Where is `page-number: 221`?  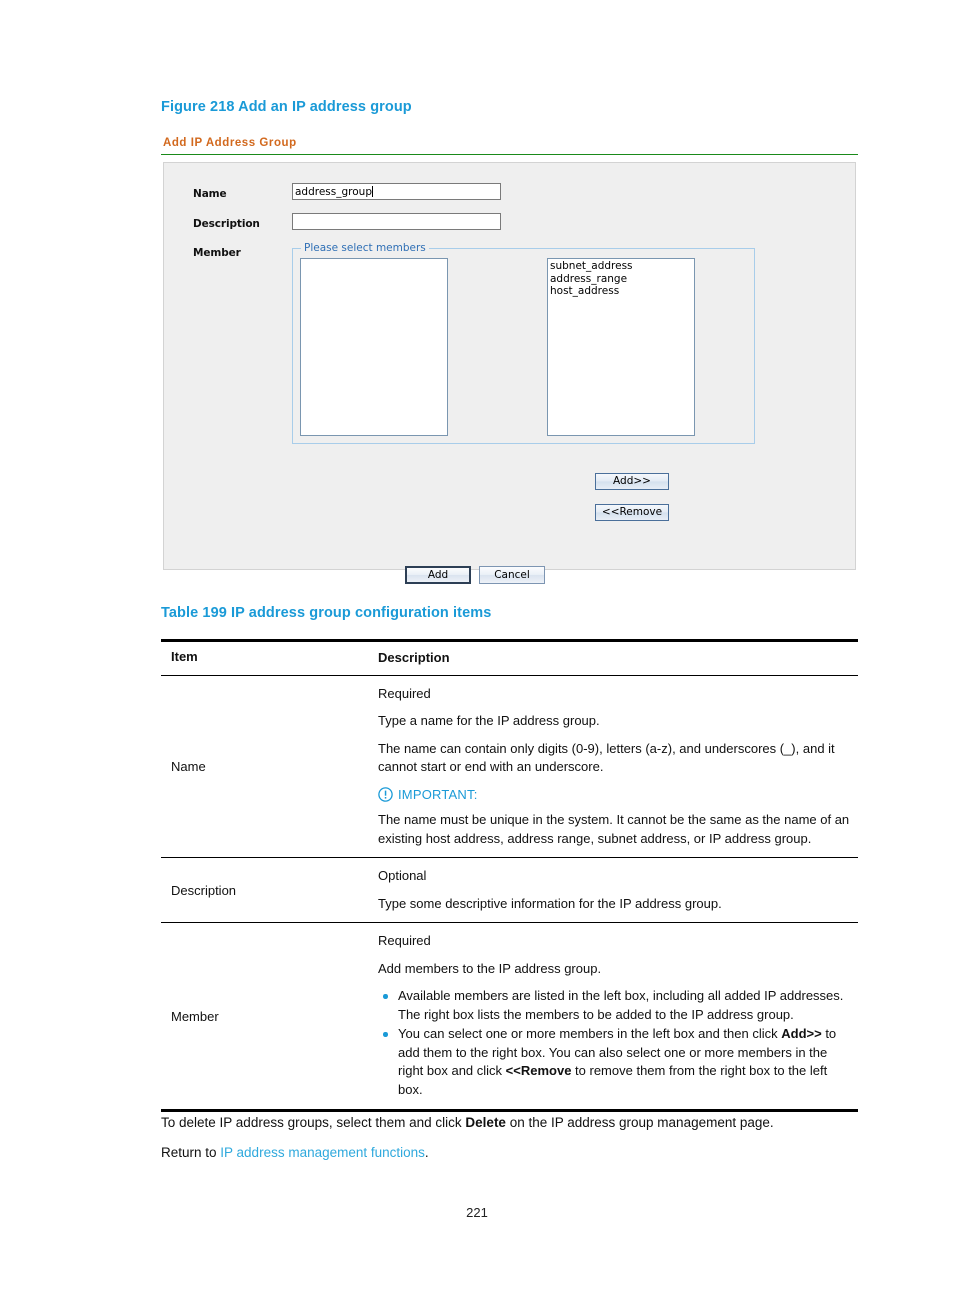
page-number: 221 is located at coordinates (477, 1212).